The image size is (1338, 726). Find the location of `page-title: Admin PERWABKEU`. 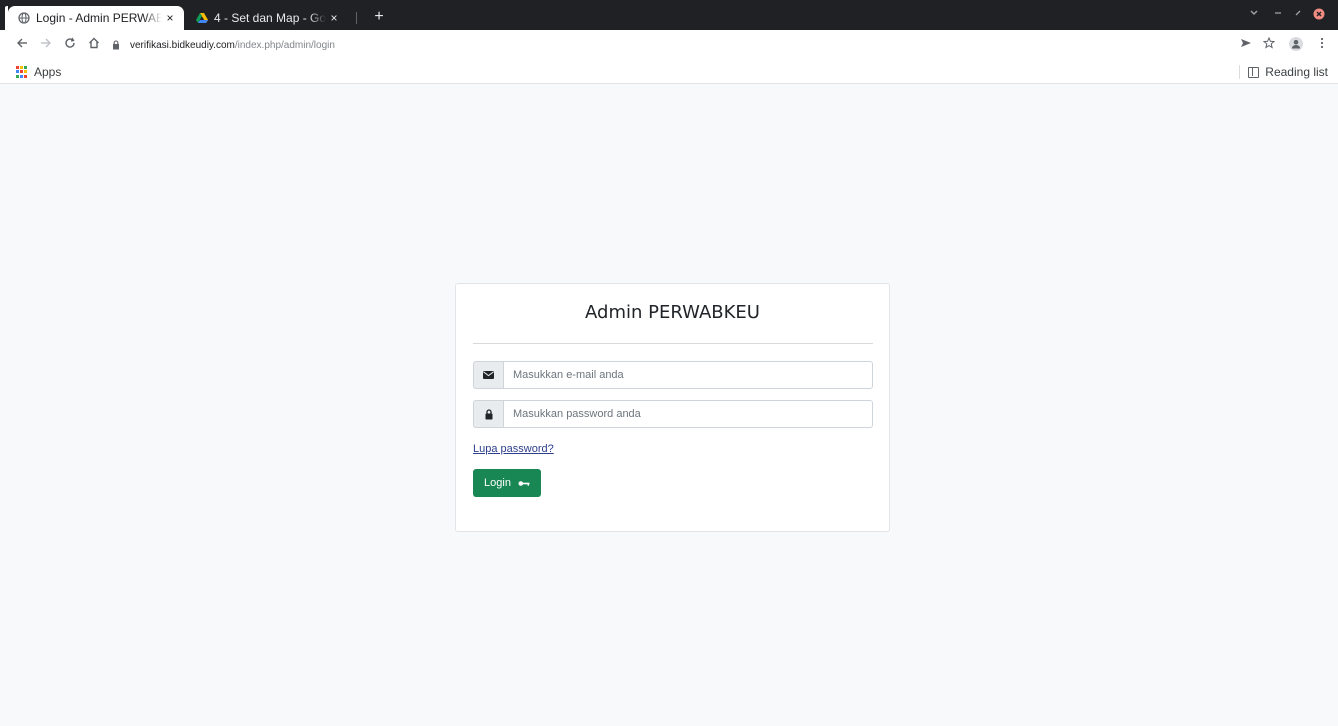

page-title: Admin PERWABKEU is located at coordinates (672, 312).